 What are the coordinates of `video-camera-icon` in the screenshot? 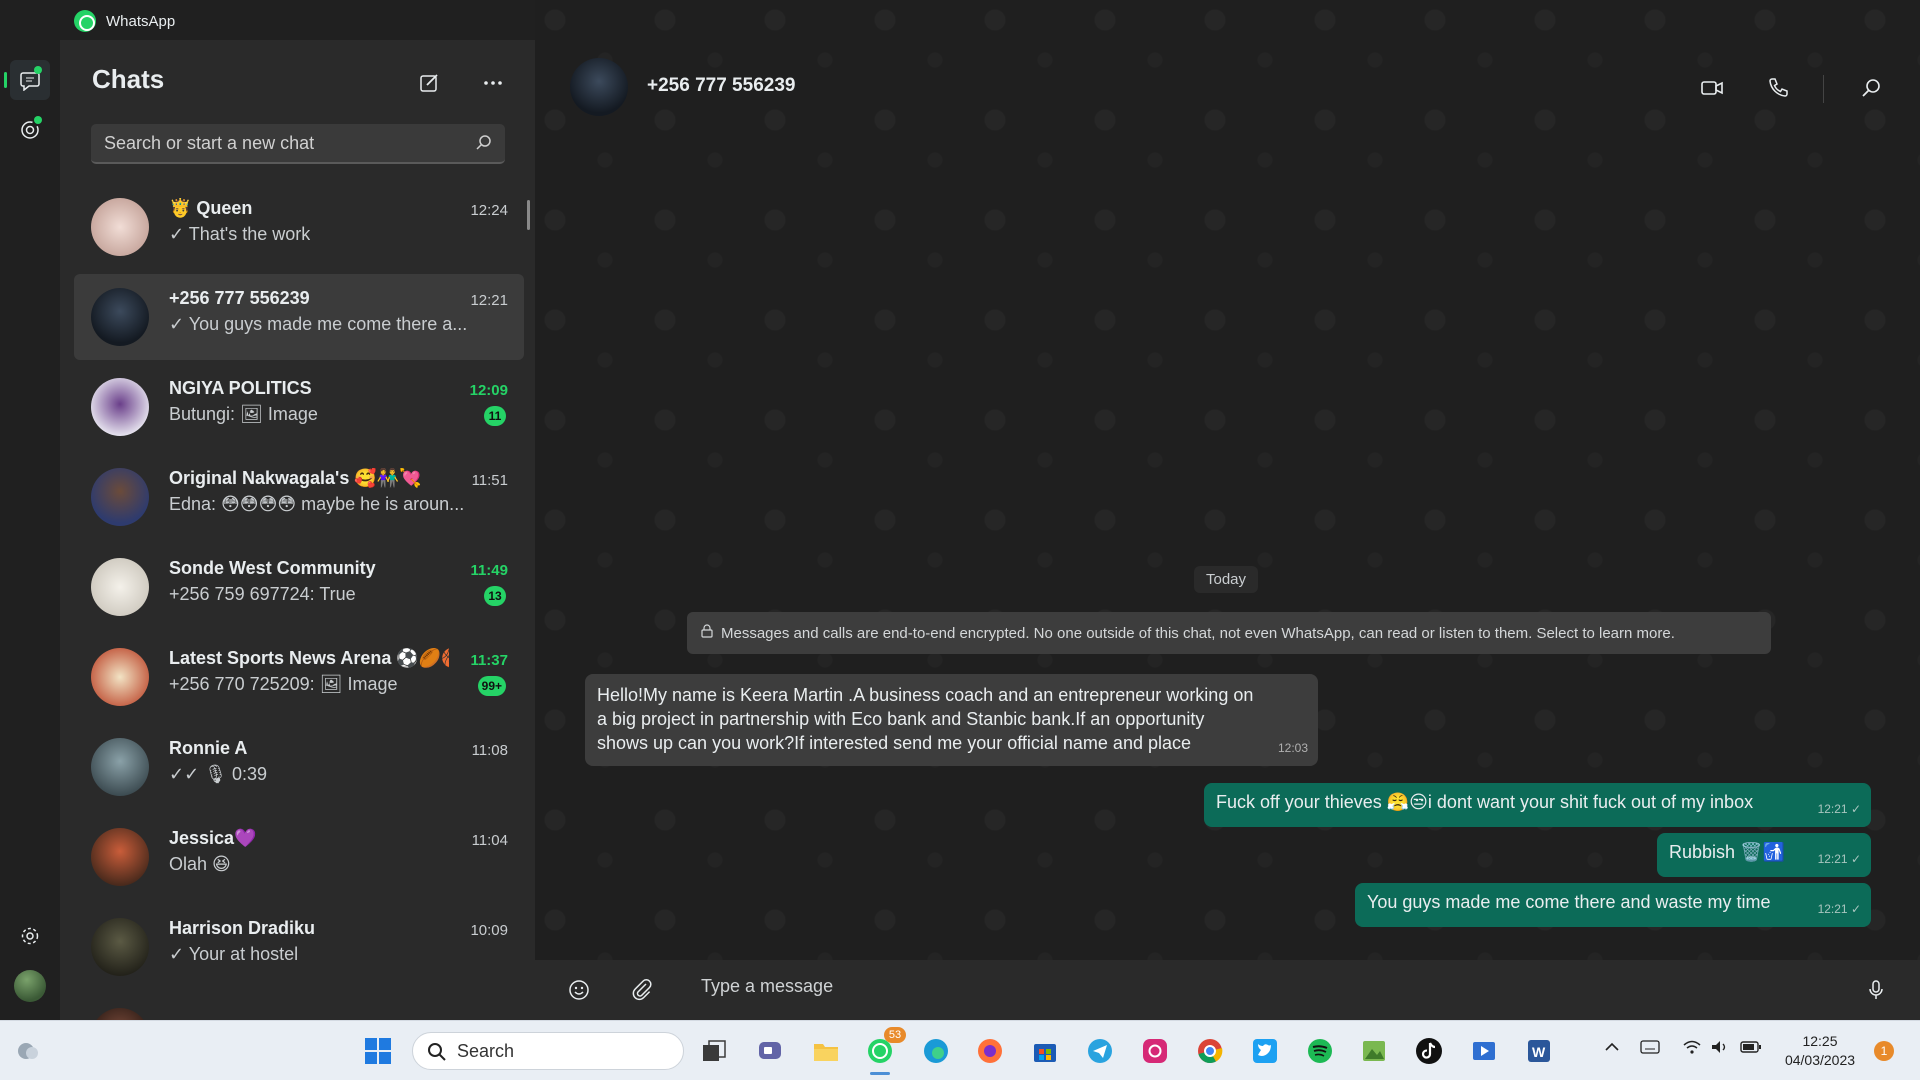 It's located at (1712, 88).